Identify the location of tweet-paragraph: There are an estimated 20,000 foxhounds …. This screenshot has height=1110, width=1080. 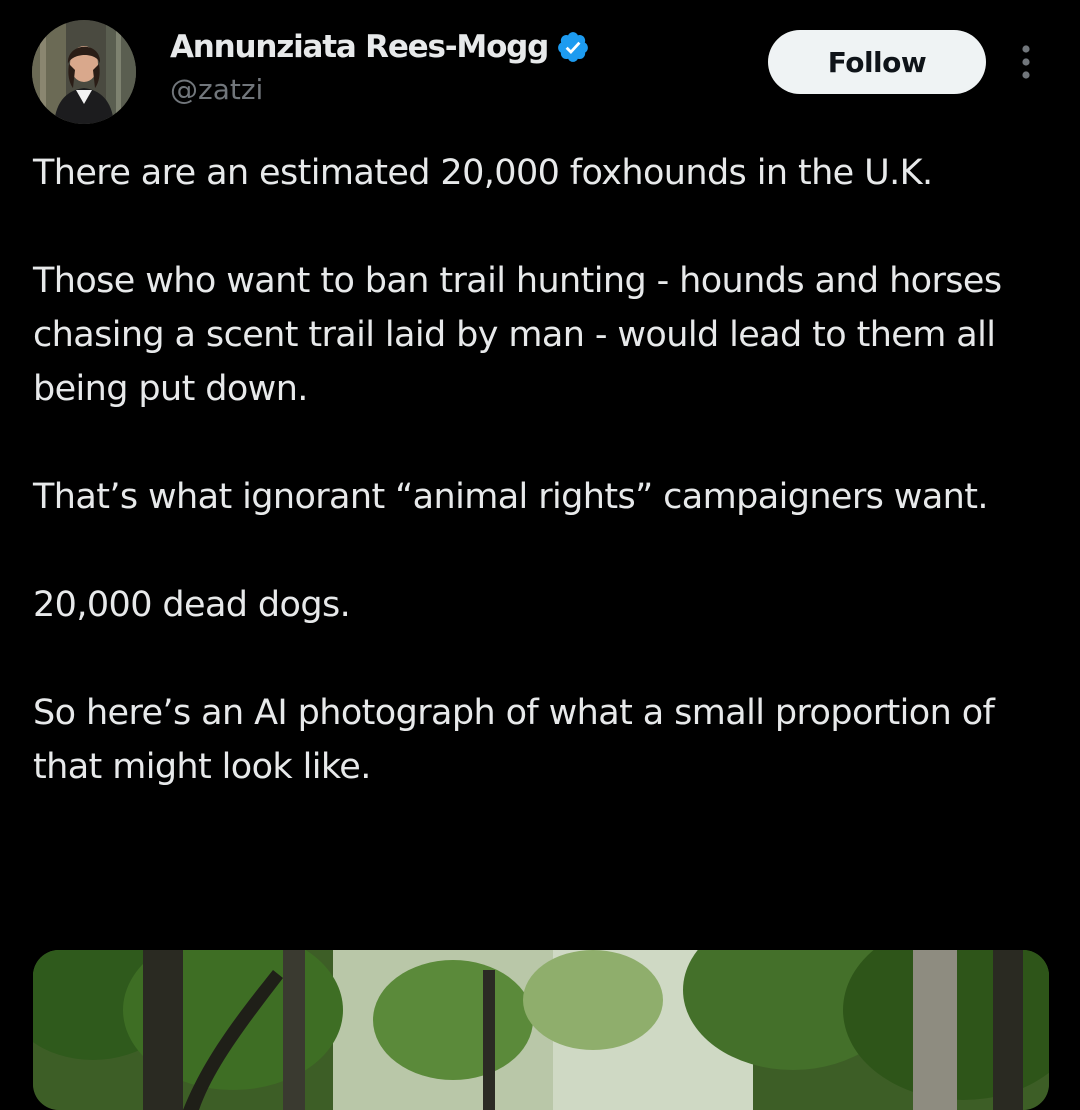
(483, 173).